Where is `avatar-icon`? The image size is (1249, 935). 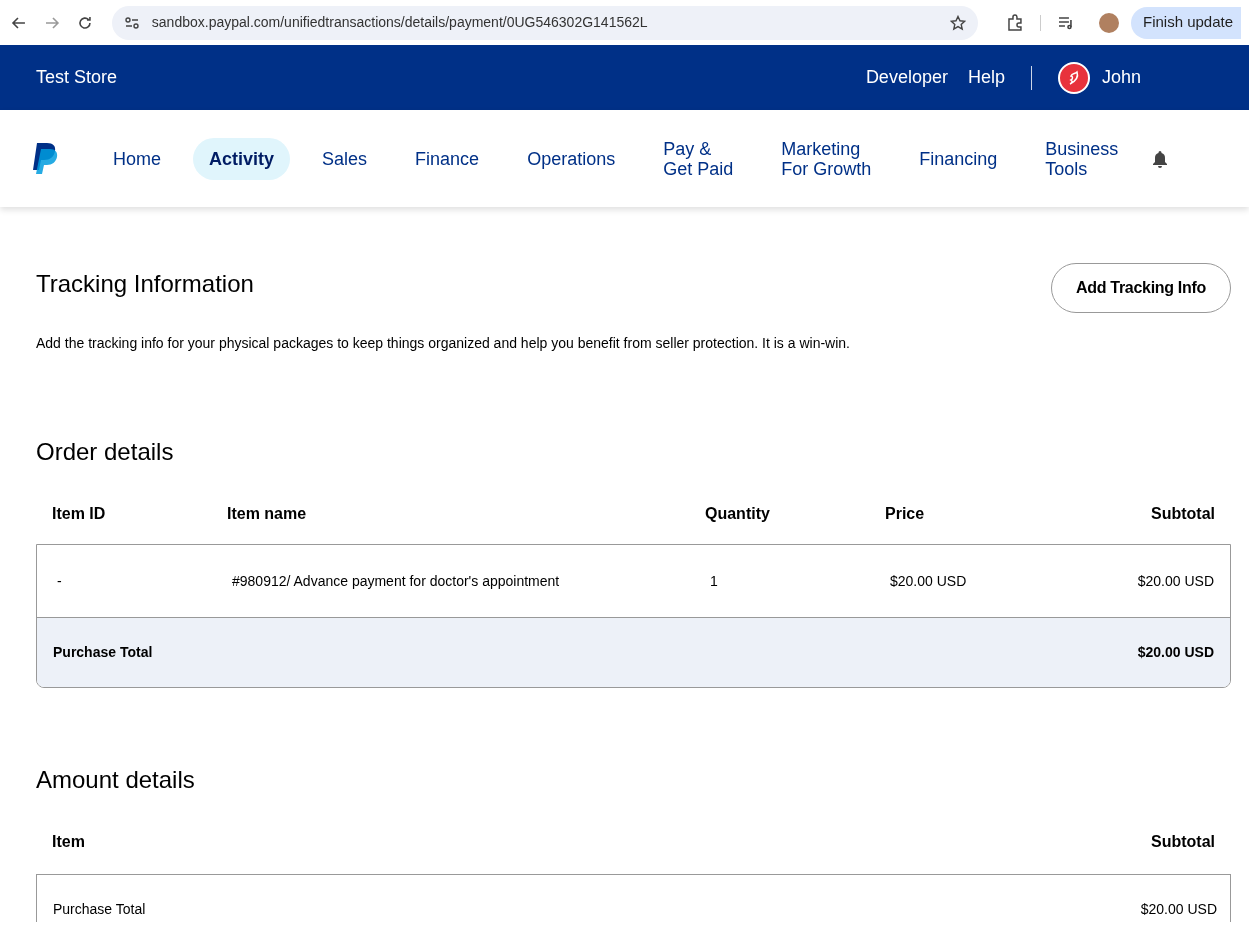
avatar-icon is located at coordinates (1073, 77).